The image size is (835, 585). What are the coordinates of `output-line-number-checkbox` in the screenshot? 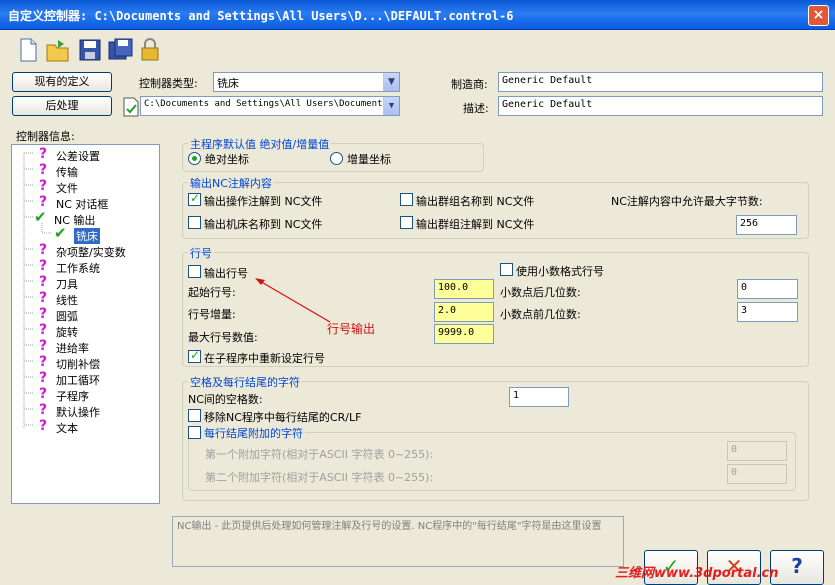 It's located at (194, 271).